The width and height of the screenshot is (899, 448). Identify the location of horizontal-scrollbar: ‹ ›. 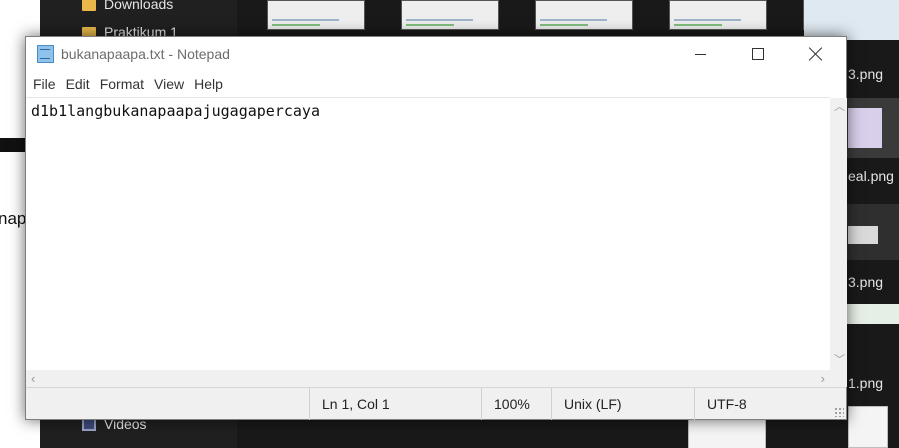
(428, 378).